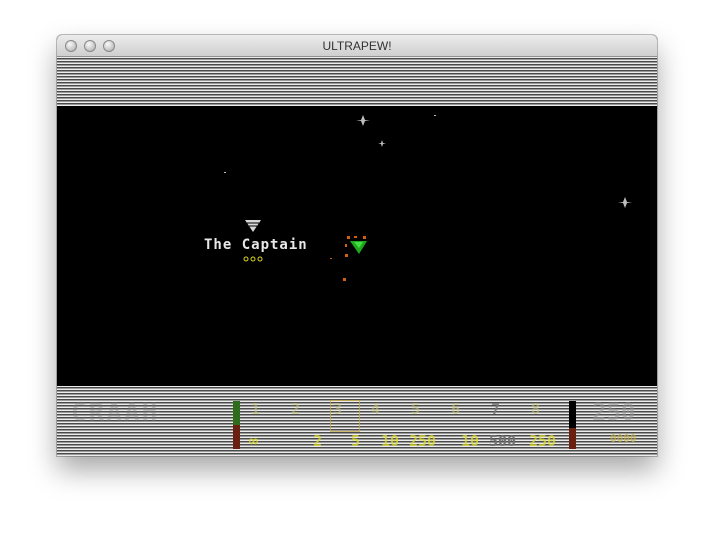 The height and width of the screenshot is (536, 714). What do you see at coordinates (375, 409) in the screenshot?
I see `weapon-slot-number: 4` at bounding box center [375, 409].